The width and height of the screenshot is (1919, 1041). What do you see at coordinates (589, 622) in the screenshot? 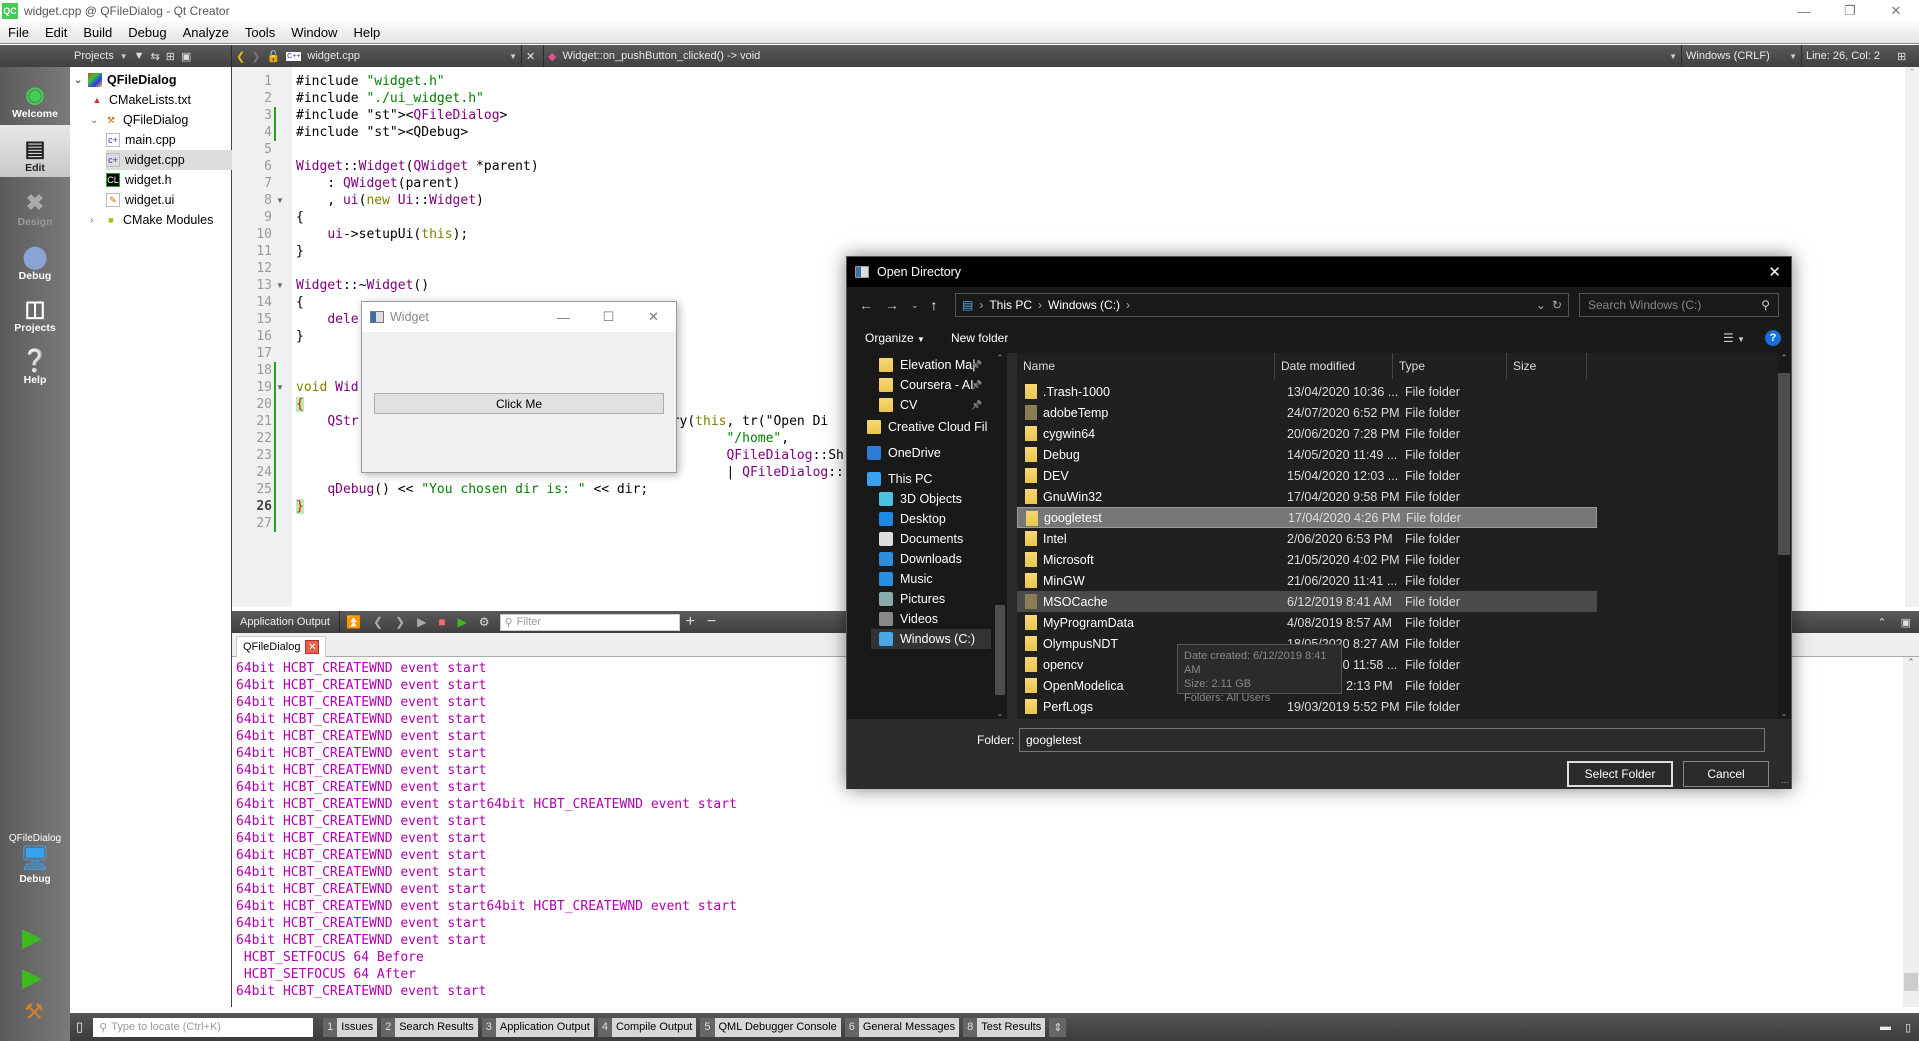
I see `output-filter-input: ⚲ Filter` at bounding box center [589, 622].